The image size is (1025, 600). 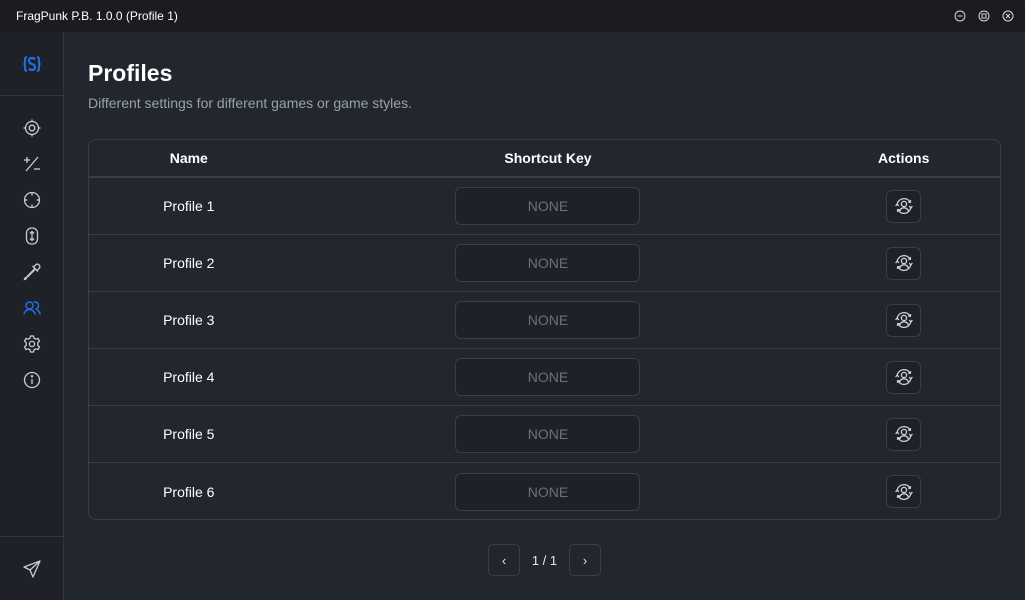 I want to click on maximize-button, so click(x=984, y=16).